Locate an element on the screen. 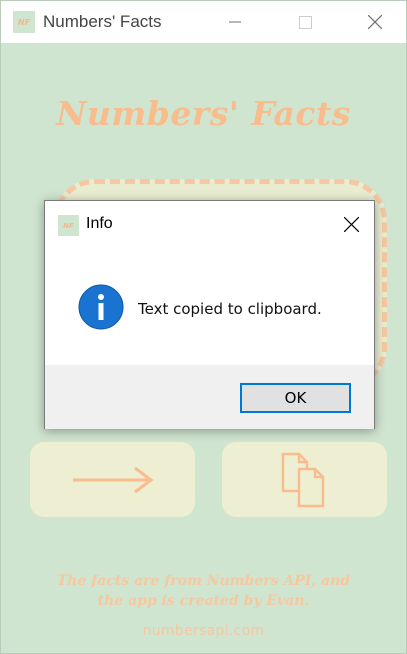 The width and height of the screenshot is (407, 654). dialog-close-button is located at coordinates (351, 224).